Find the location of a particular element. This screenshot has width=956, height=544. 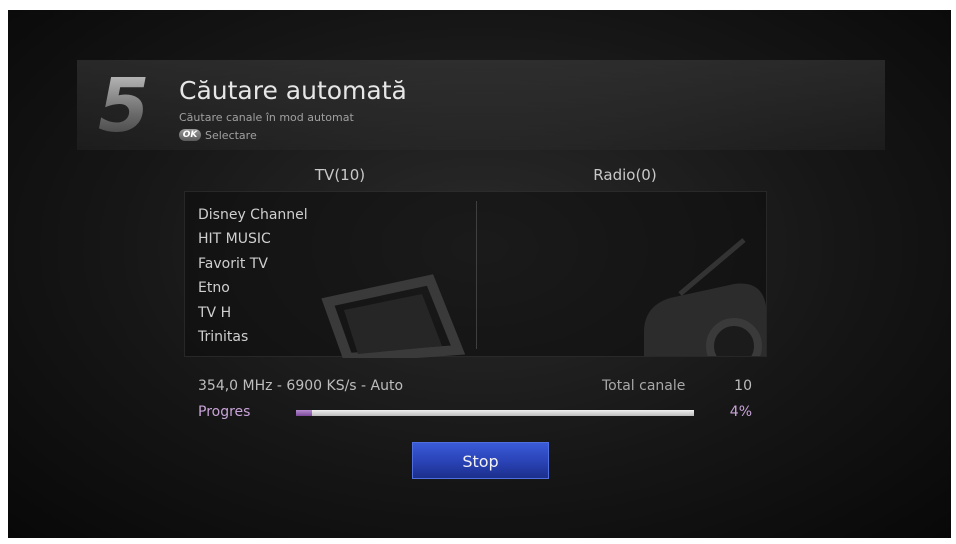

stop-button: Stop is located at coordinates (480, 460).